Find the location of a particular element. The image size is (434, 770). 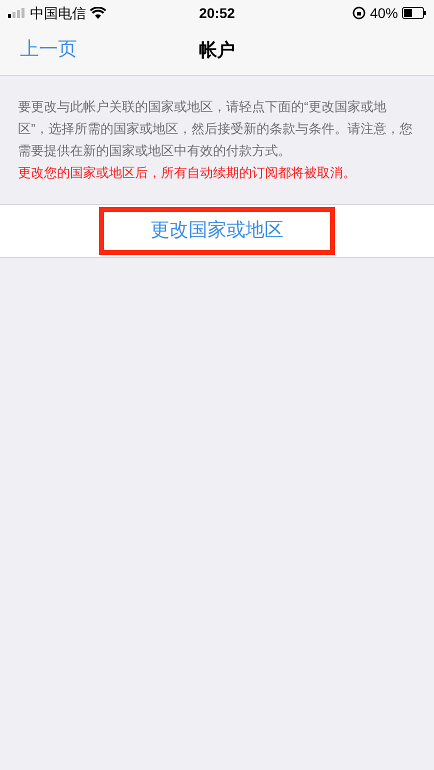

info-text: 要更改与此帐户关联的国家或地区，请轻点下面的“更改国家或地区”，选择所需的国家或地区，然后接受新的条款与条件。请注意，您需要提供在新的国家或地区中有效的付款方式。 is located at coordinates (216, 129).